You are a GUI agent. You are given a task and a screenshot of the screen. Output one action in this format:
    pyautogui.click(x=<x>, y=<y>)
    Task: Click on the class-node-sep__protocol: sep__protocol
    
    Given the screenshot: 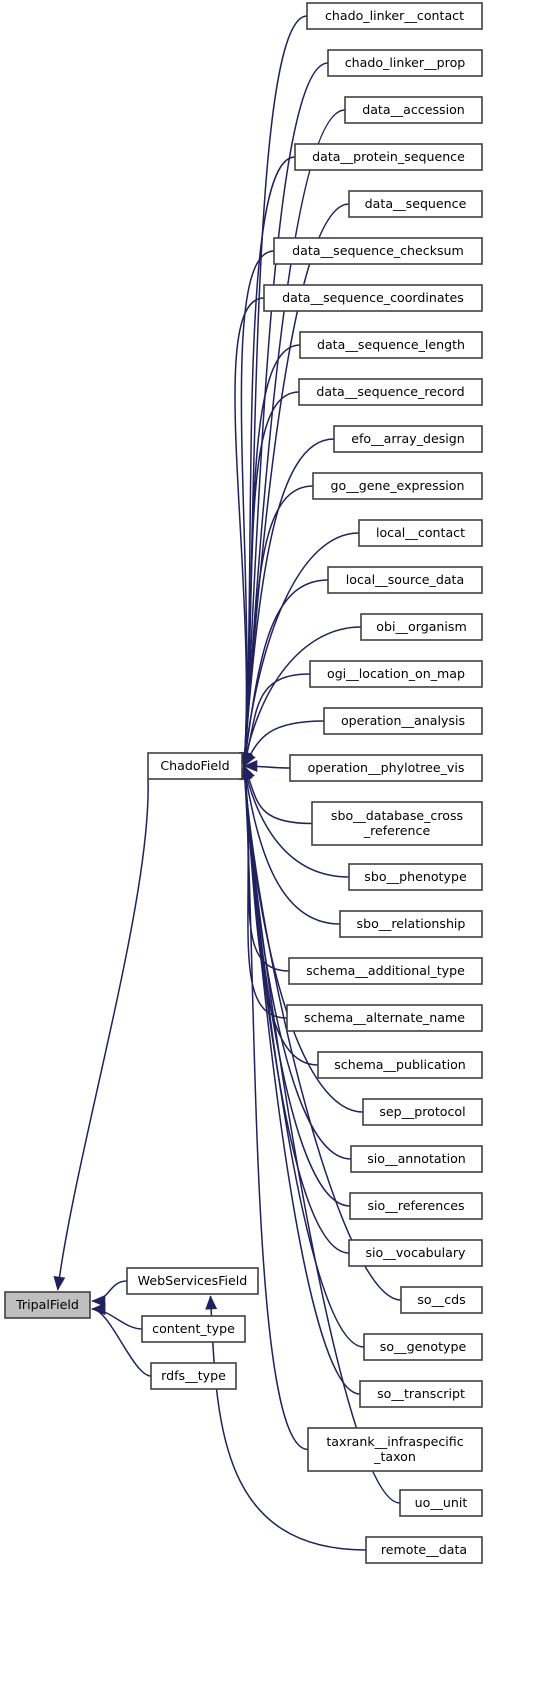 What is the action you would take?
    pyautogui.click(x=422, y=1112)
    